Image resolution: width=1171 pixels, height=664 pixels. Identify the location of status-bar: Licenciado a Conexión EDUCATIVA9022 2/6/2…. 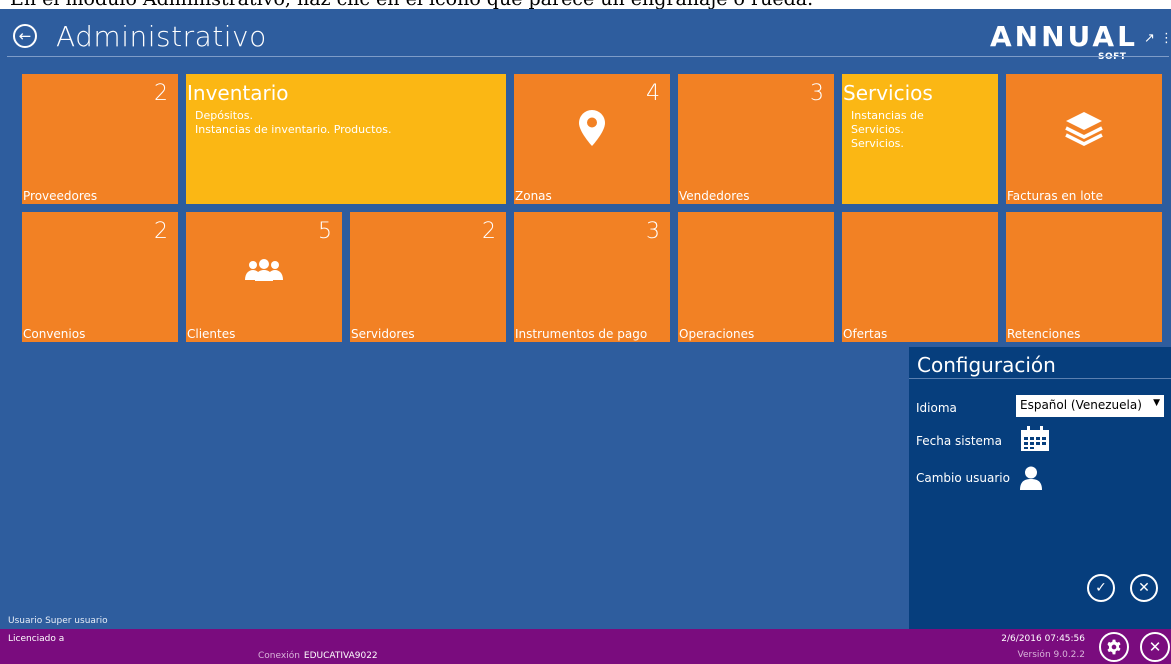
(585, 646).